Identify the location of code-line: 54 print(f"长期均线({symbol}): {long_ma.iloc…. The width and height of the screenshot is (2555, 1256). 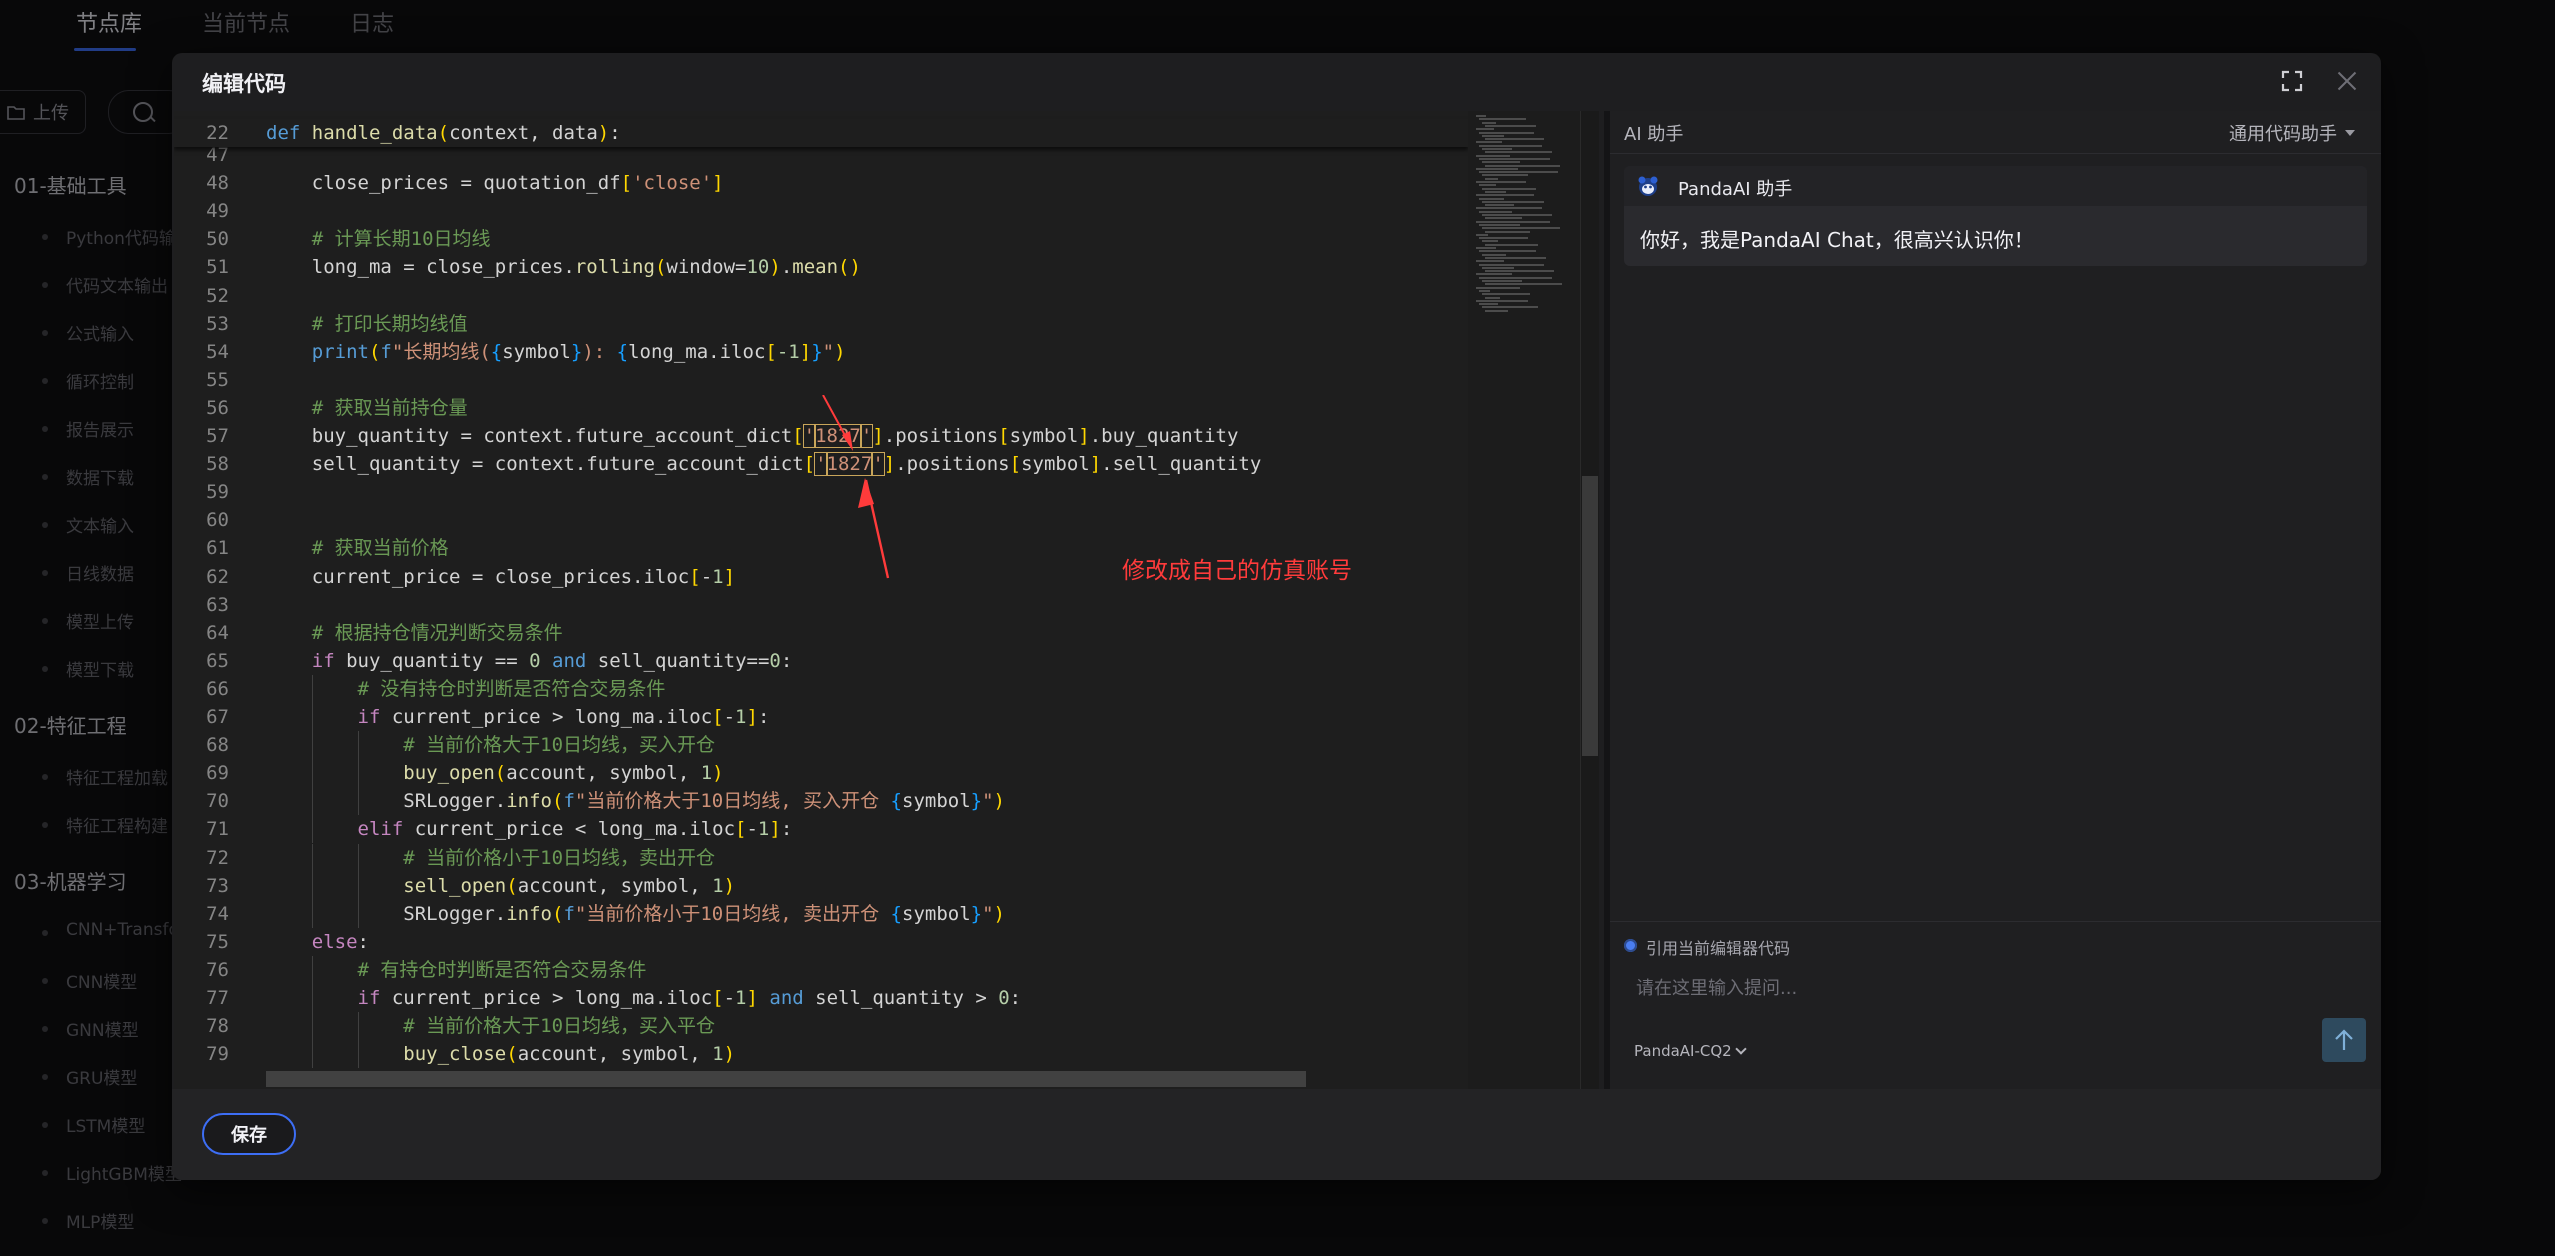
(821, 352).